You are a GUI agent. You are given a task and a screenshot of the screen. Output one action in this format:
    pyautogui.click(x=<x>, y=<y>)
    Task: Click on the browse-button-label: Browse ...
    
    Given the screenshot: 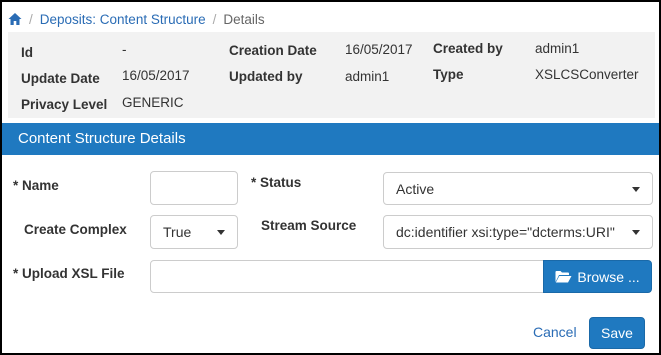 What is the action you would take?
    pyautogui.click(x=608, y=276)
    